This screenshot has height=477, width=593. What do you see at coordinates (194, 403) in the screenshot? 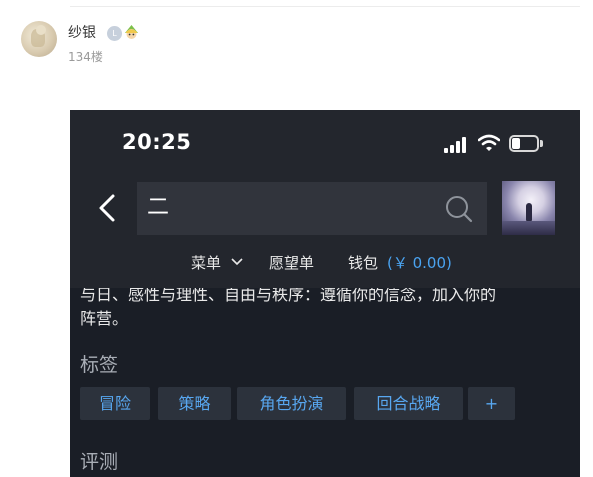
I see `tag-chip: 策略` at bounding box center [194, 403].